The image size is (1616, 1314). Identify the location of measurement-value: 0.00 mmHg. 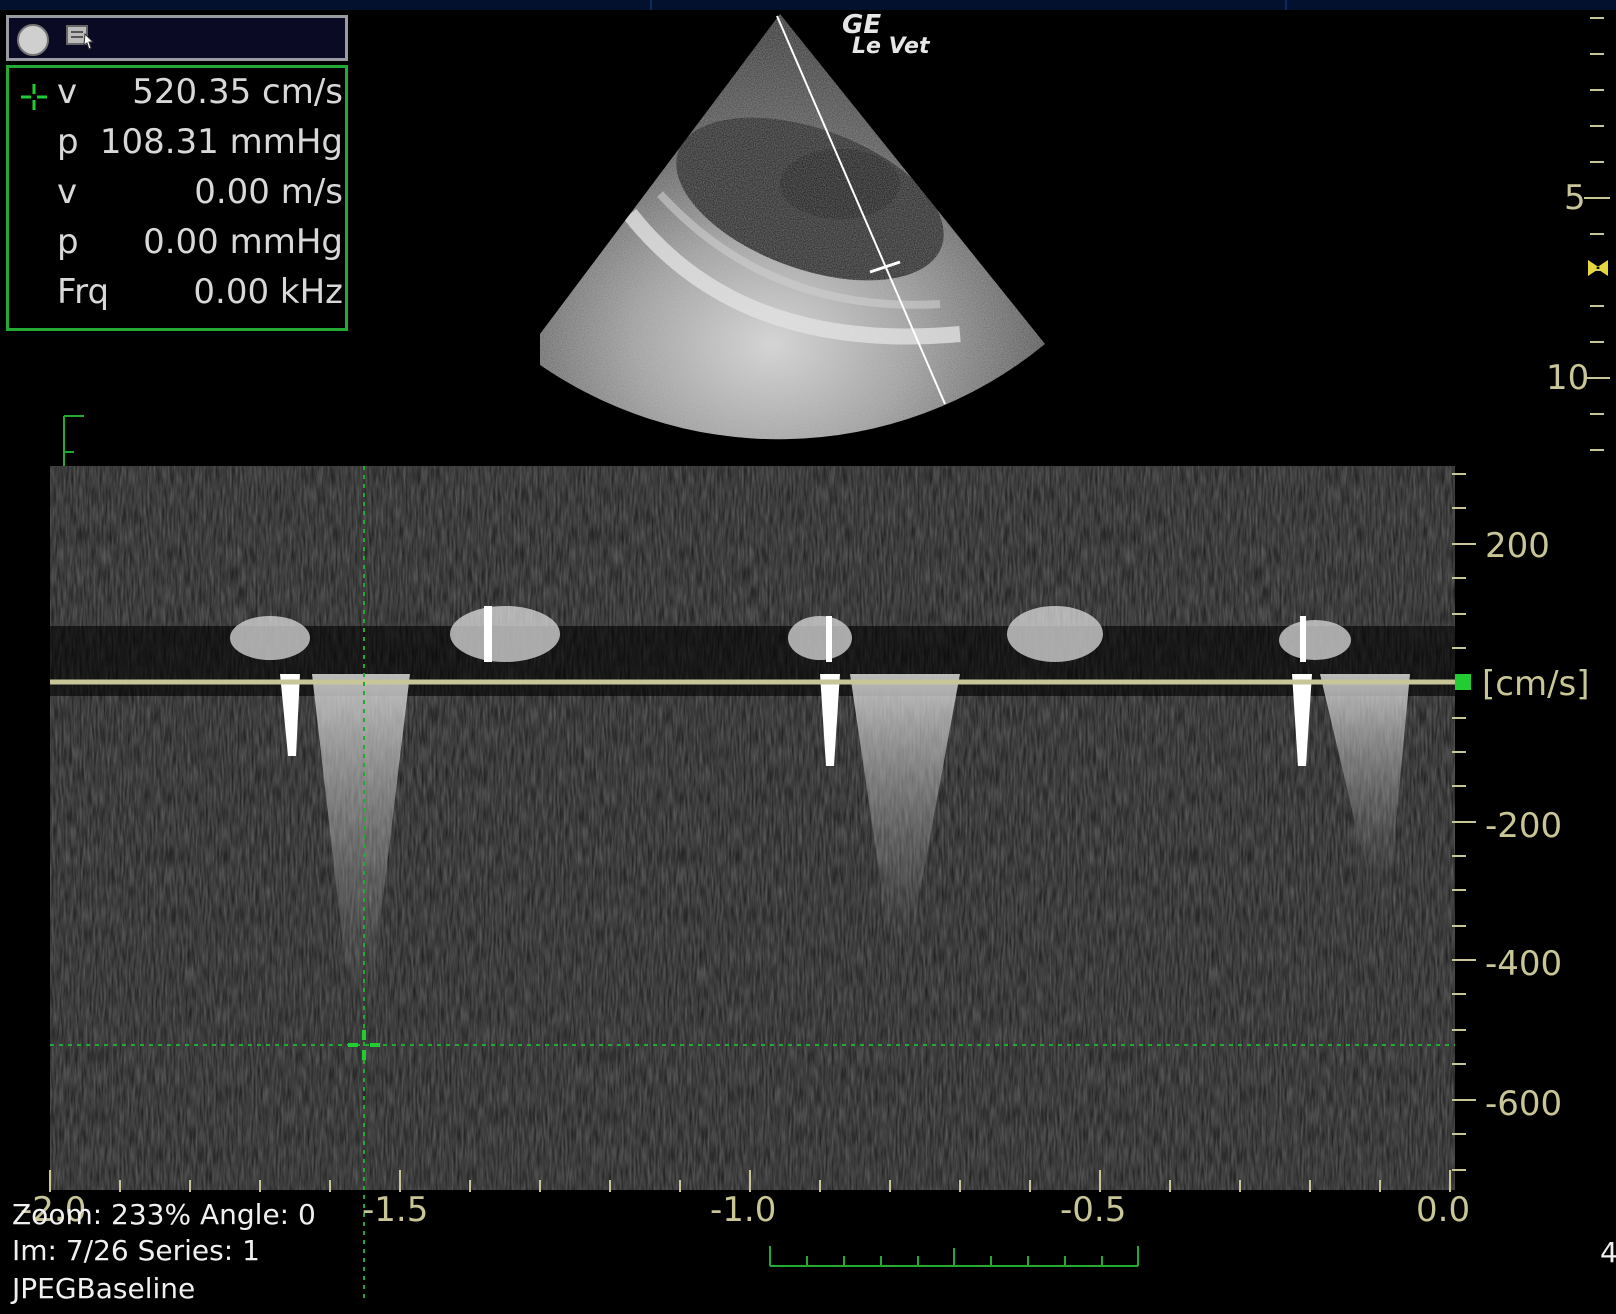
(243, 242).